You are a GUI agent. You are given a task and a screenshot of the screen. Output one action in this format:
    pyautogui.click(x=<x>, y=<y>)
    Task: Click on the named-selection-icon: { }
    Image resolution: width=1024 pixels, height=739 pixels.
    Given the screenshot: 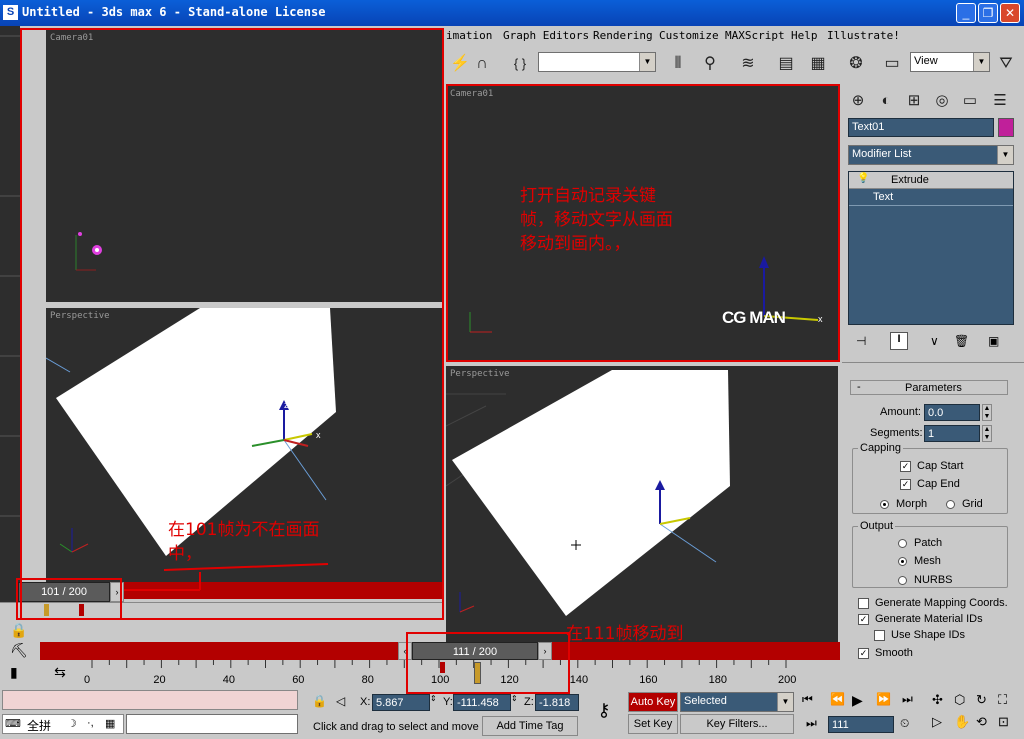 What is the action you would take?
    pyautogui.click(x=520, y=64)
    